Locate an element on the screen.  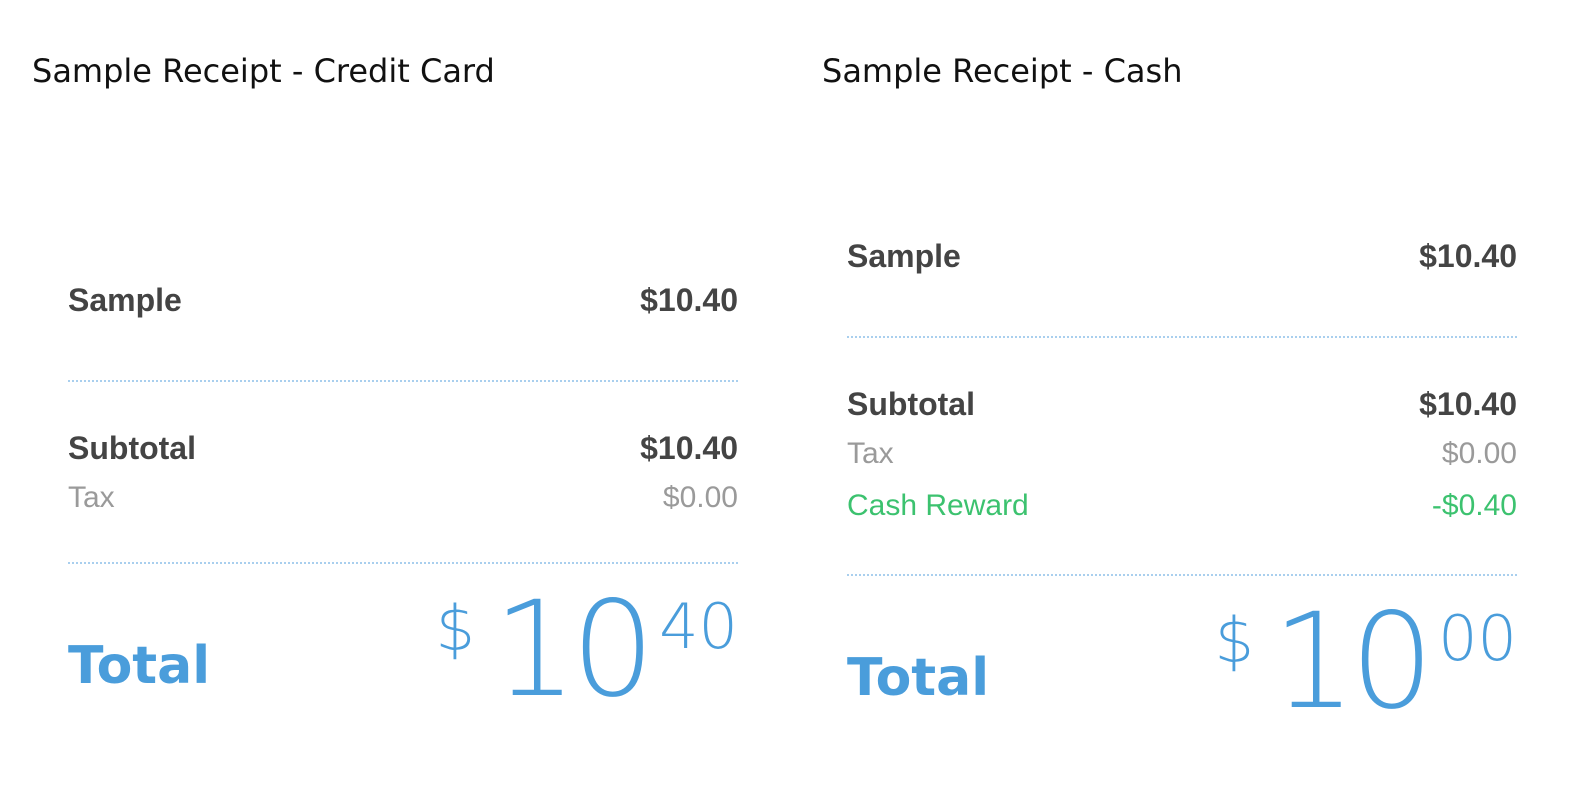
total-amount: $ 10 40 is located at coordinates (586, 650).